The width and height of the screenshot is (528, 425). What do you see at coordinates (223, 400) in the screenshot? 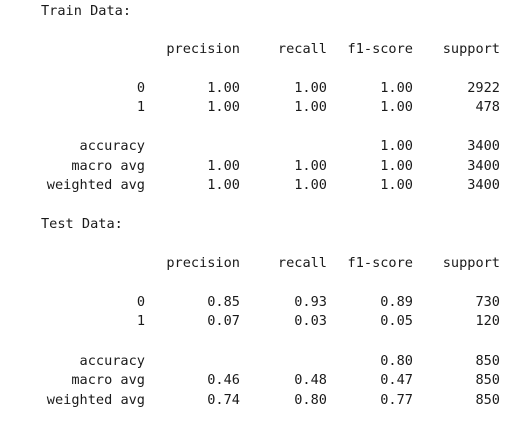
I see `precision-value: 0.74` at bounding box center [223, 400].